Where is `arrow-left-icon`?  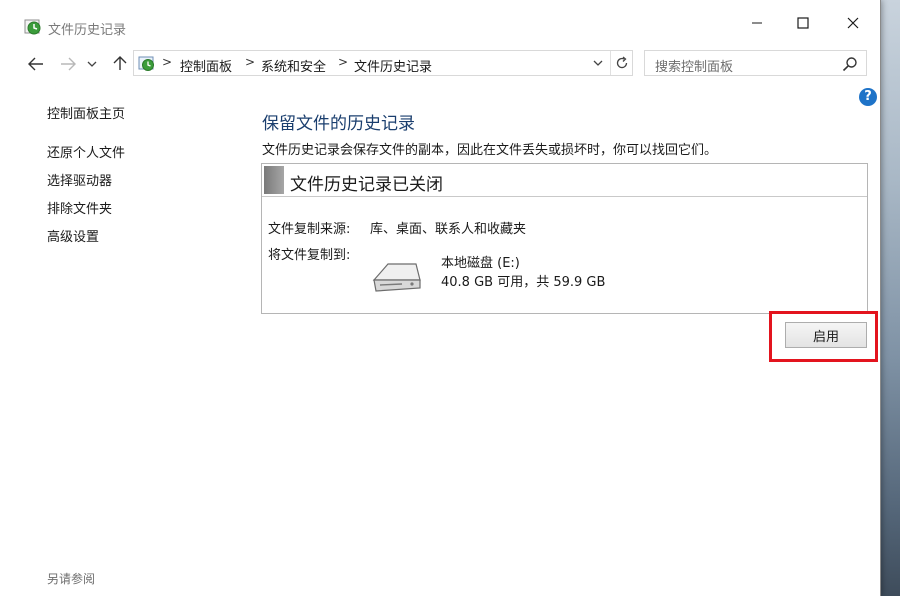 arrow-left-icon is located at coordinates (35, 64).